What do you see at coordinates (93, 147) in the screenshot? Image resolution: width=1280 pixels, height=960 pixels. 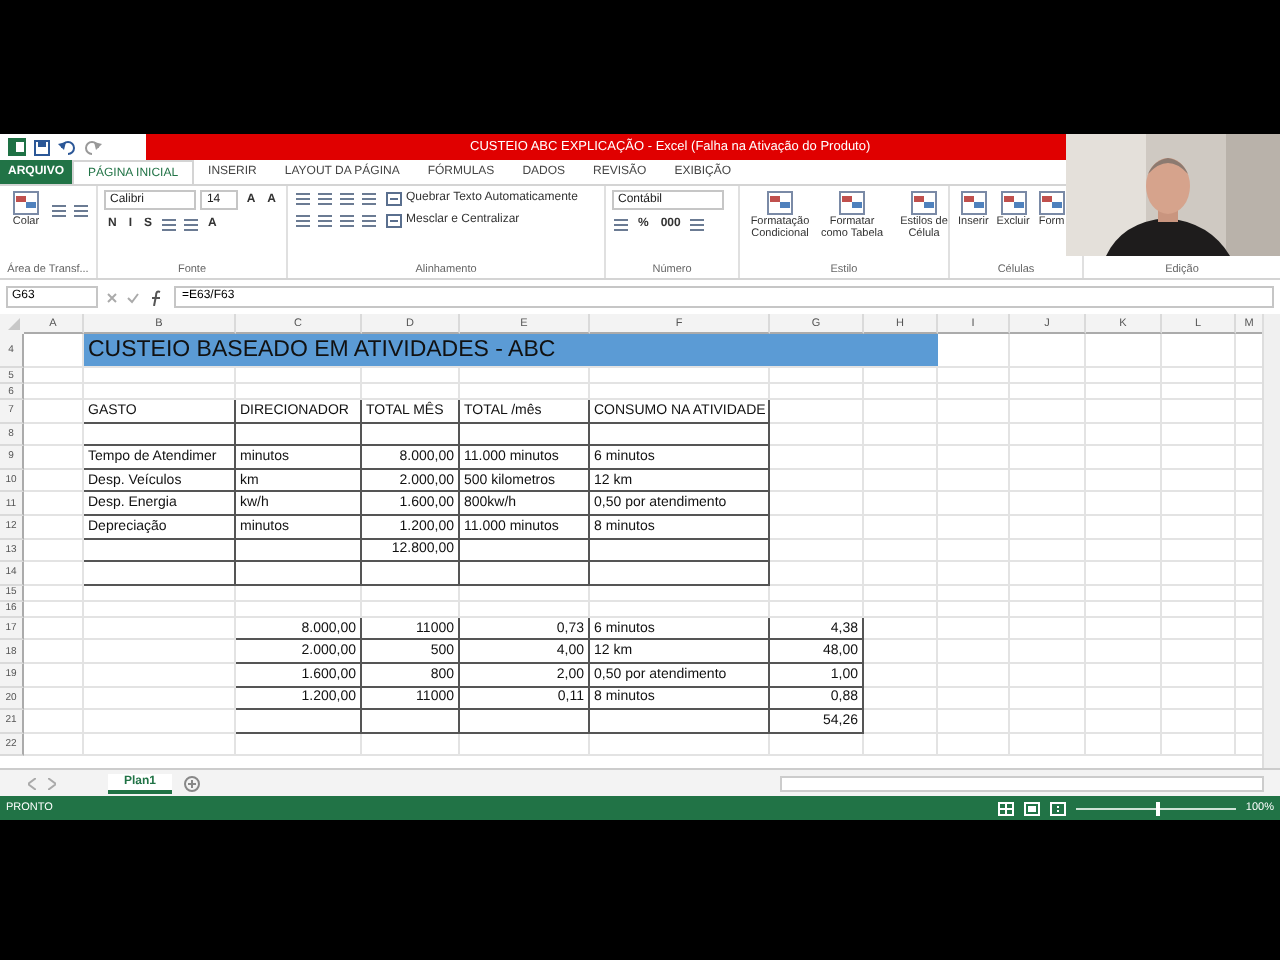 I see `redo-icon` at bounding box center [93, 147].